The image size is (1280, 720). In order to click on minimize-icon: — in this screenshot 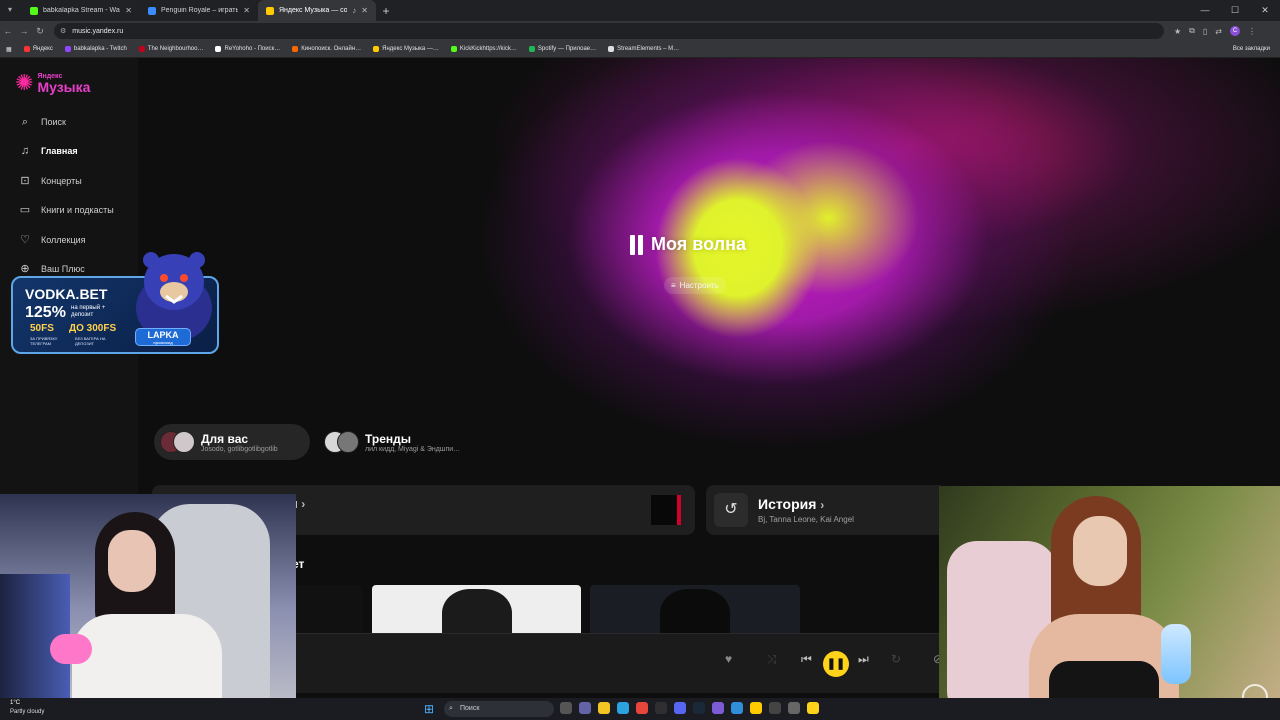, I will do `click(1205, 10)`.